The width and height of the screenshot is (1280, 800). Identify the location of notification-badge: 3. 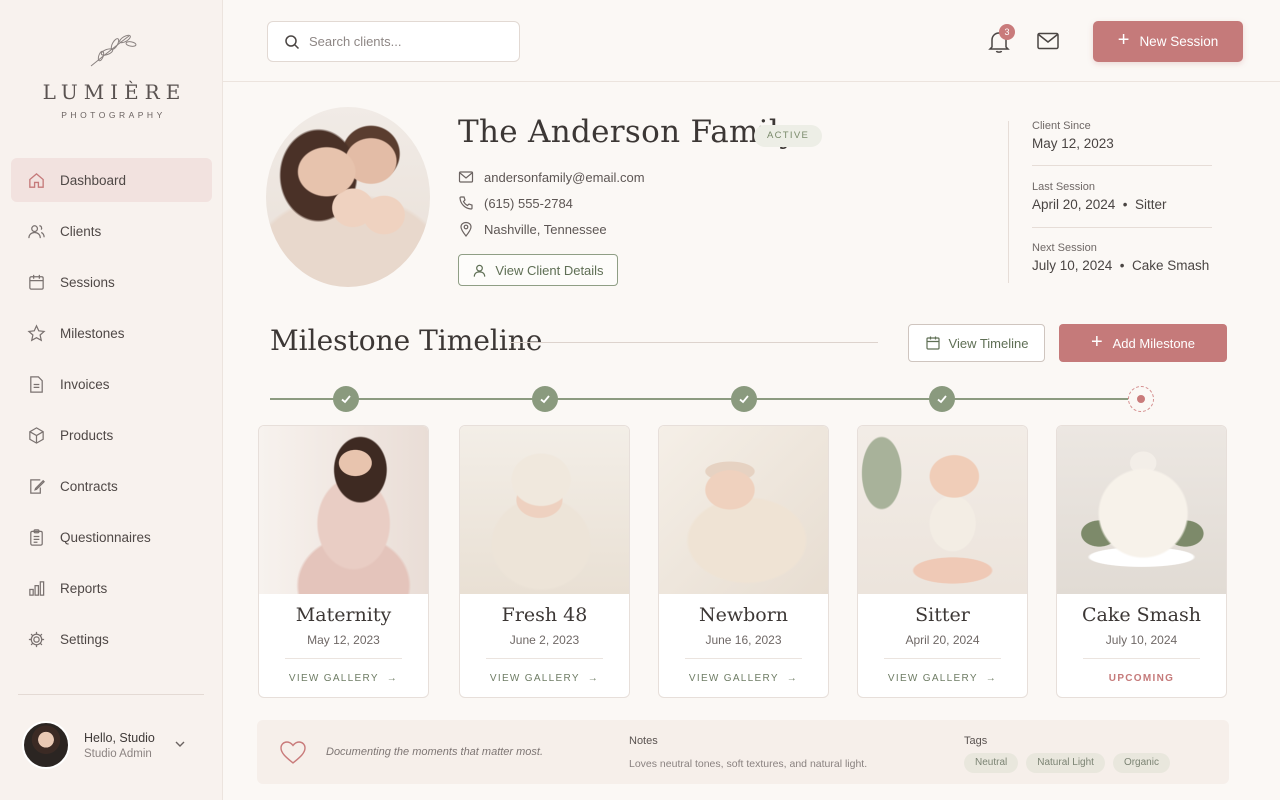
(1007, 32).